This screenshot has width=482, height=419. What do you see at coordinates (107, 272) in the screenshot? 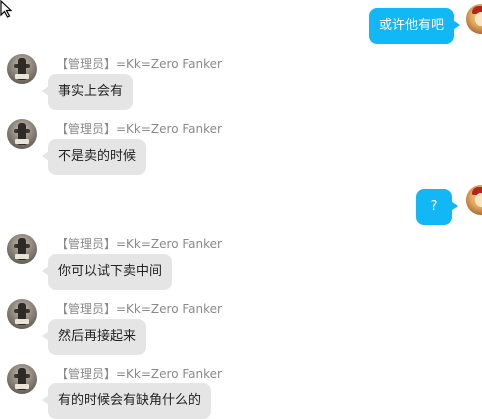
I see `message-bubble: 你可以试下卖中间` at bounding box center [107, 272].